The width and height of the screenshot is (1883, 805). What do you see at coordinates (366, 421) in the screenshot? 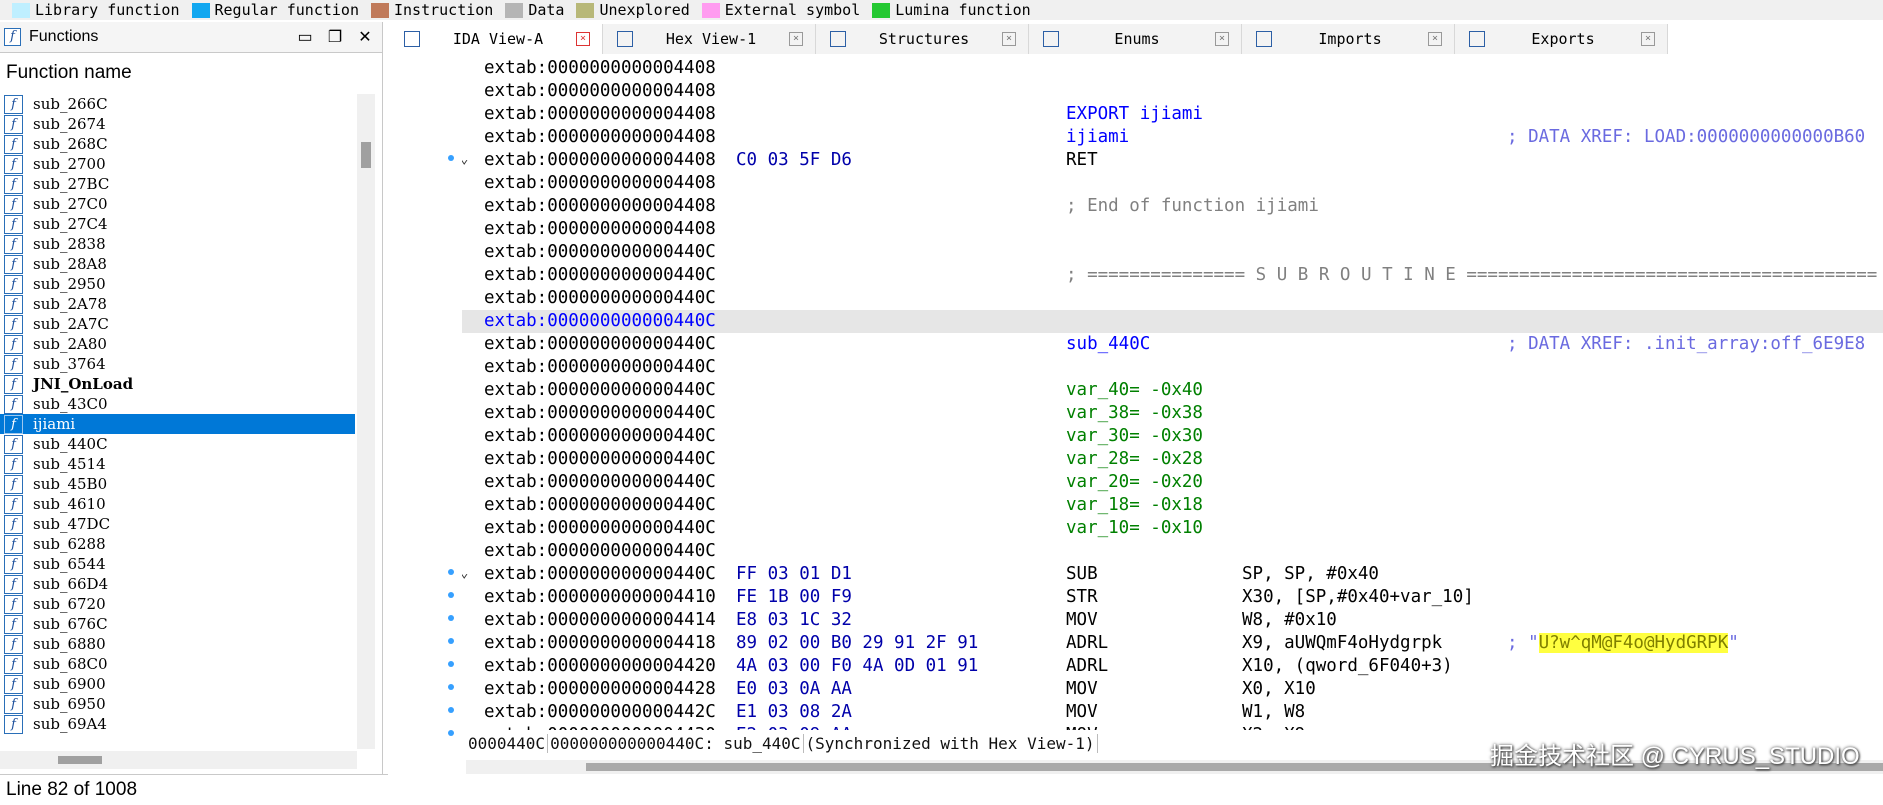
I see `function-list-vscrollbar` at bounding box center [366, 421].